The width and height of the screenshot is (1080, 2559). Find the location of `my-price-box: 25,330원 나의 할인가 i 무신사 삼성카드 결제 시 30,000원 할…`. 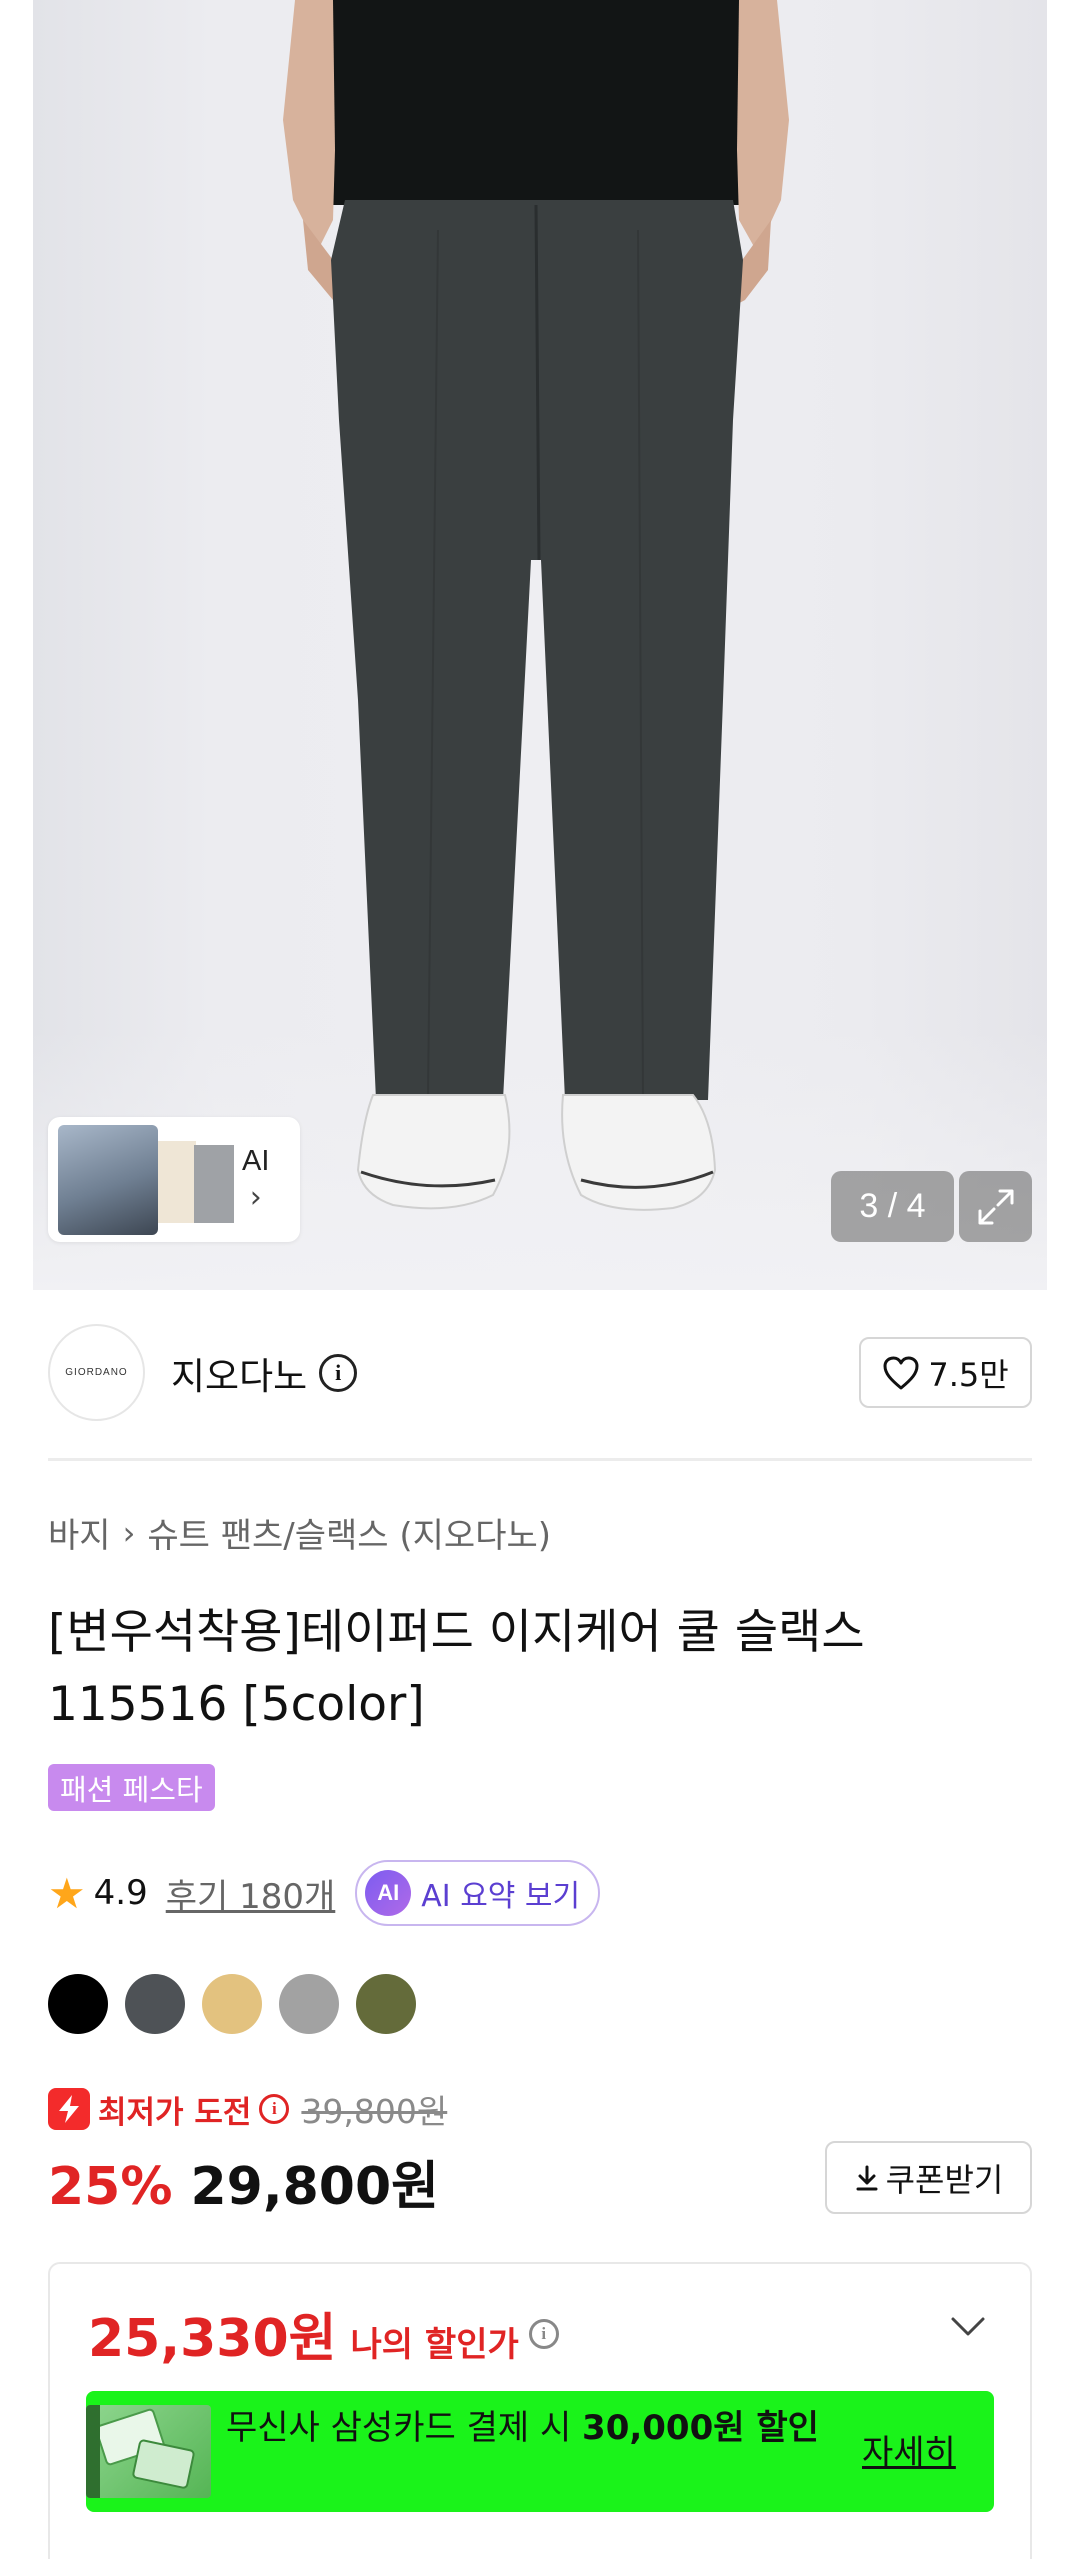

my-price-box: 25,330원 나의 할인가 i 무신사 삼성카드 결제 시 30,000원 할… is located at coordinates (540, 2410).